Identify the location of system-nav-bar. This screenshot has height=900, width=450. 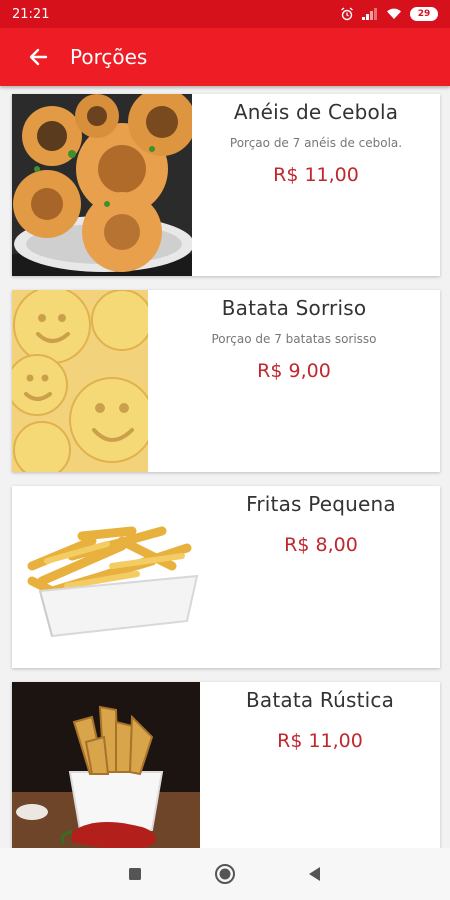
(225, 874).